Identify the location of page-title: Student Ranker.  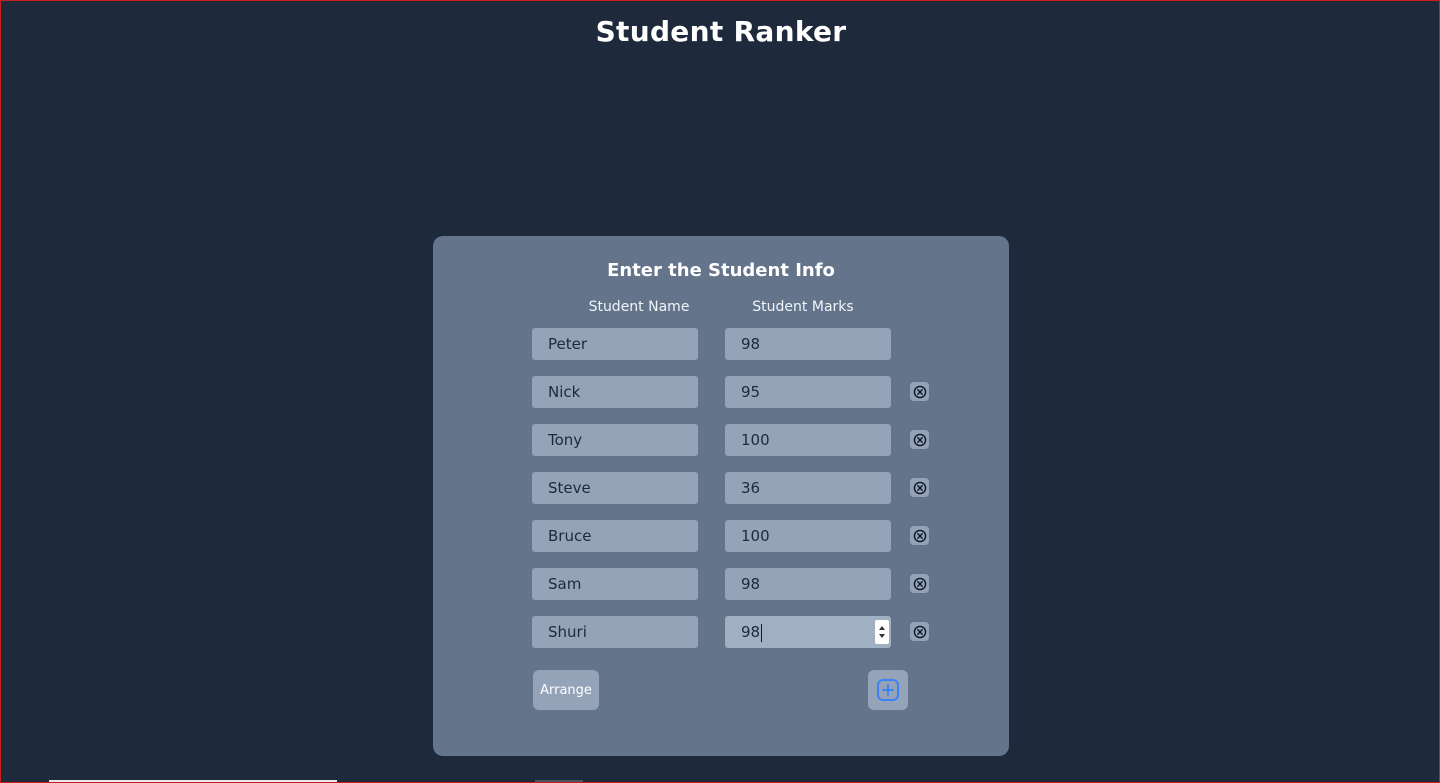
(721, 31).